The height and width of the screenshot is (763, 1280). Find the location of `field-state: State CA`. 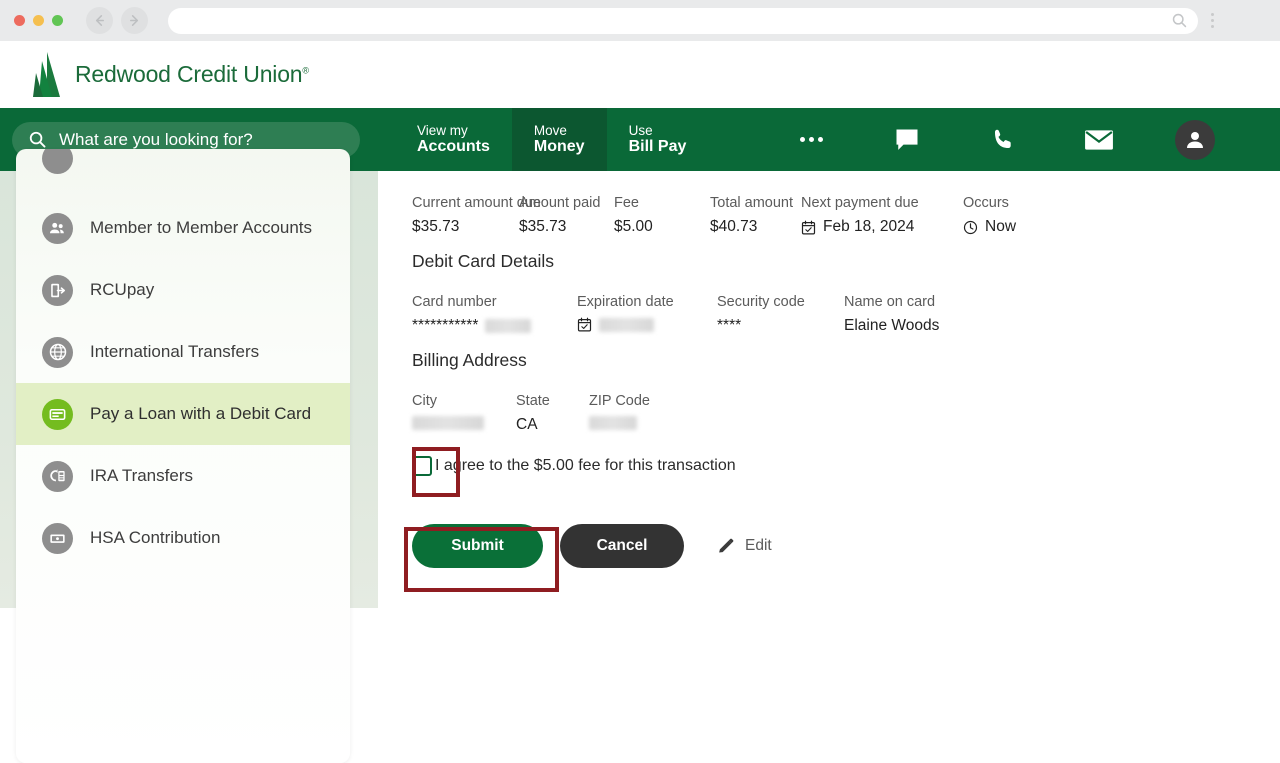

field-state: State CA is located at coordinates (552, 413).